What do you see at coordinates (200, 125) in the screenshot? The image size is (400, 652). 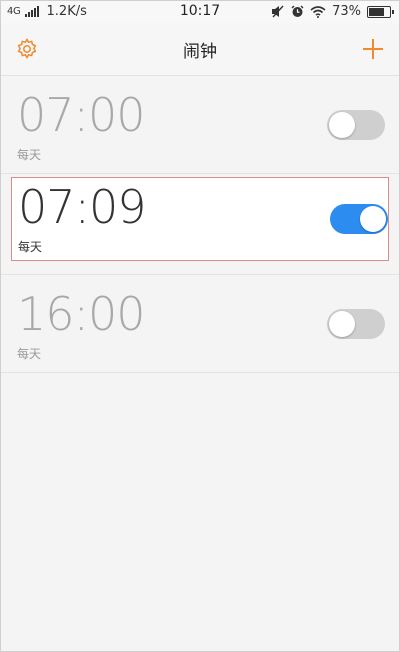 I see `alarm-item: 07:00 每天` at bounding box center [200, 125].